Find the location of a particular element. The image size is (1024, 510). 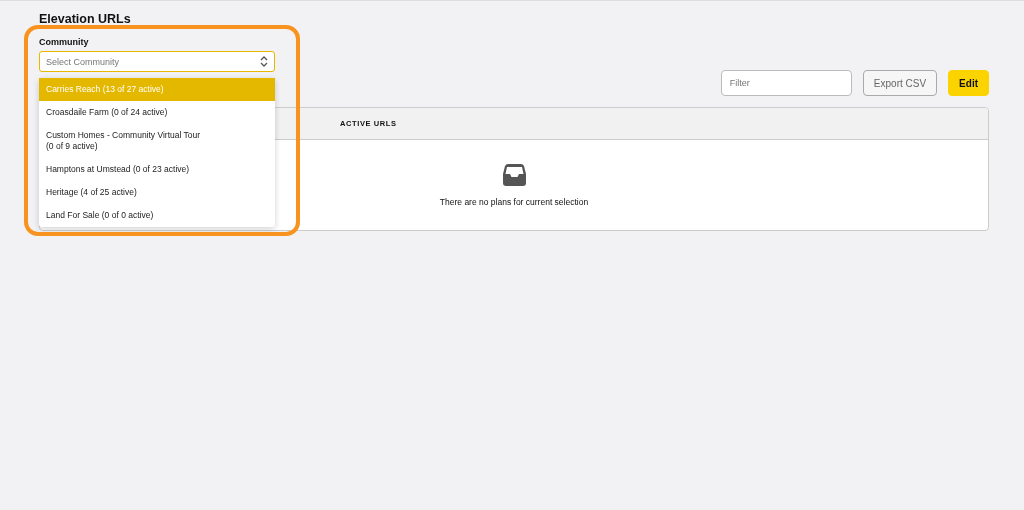

chevron-icon is located at coordinates (264, 61).